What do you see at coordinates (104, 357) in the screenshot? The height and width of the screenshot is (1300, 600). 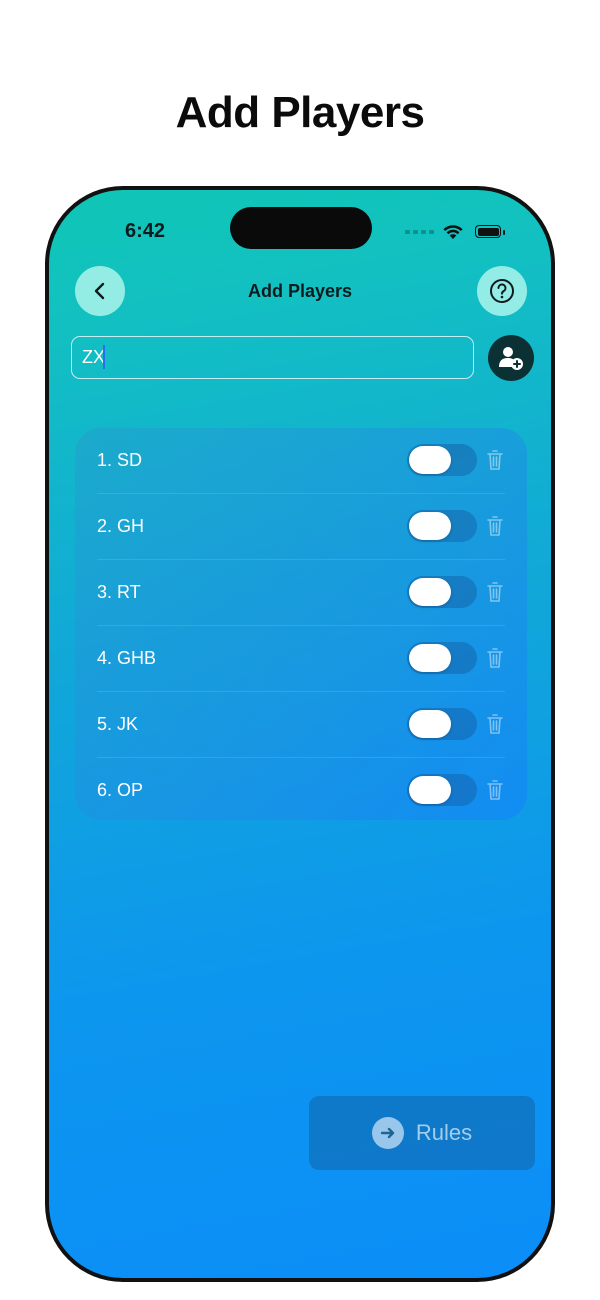 I see `text-caret` at bounding box center [104, 357].